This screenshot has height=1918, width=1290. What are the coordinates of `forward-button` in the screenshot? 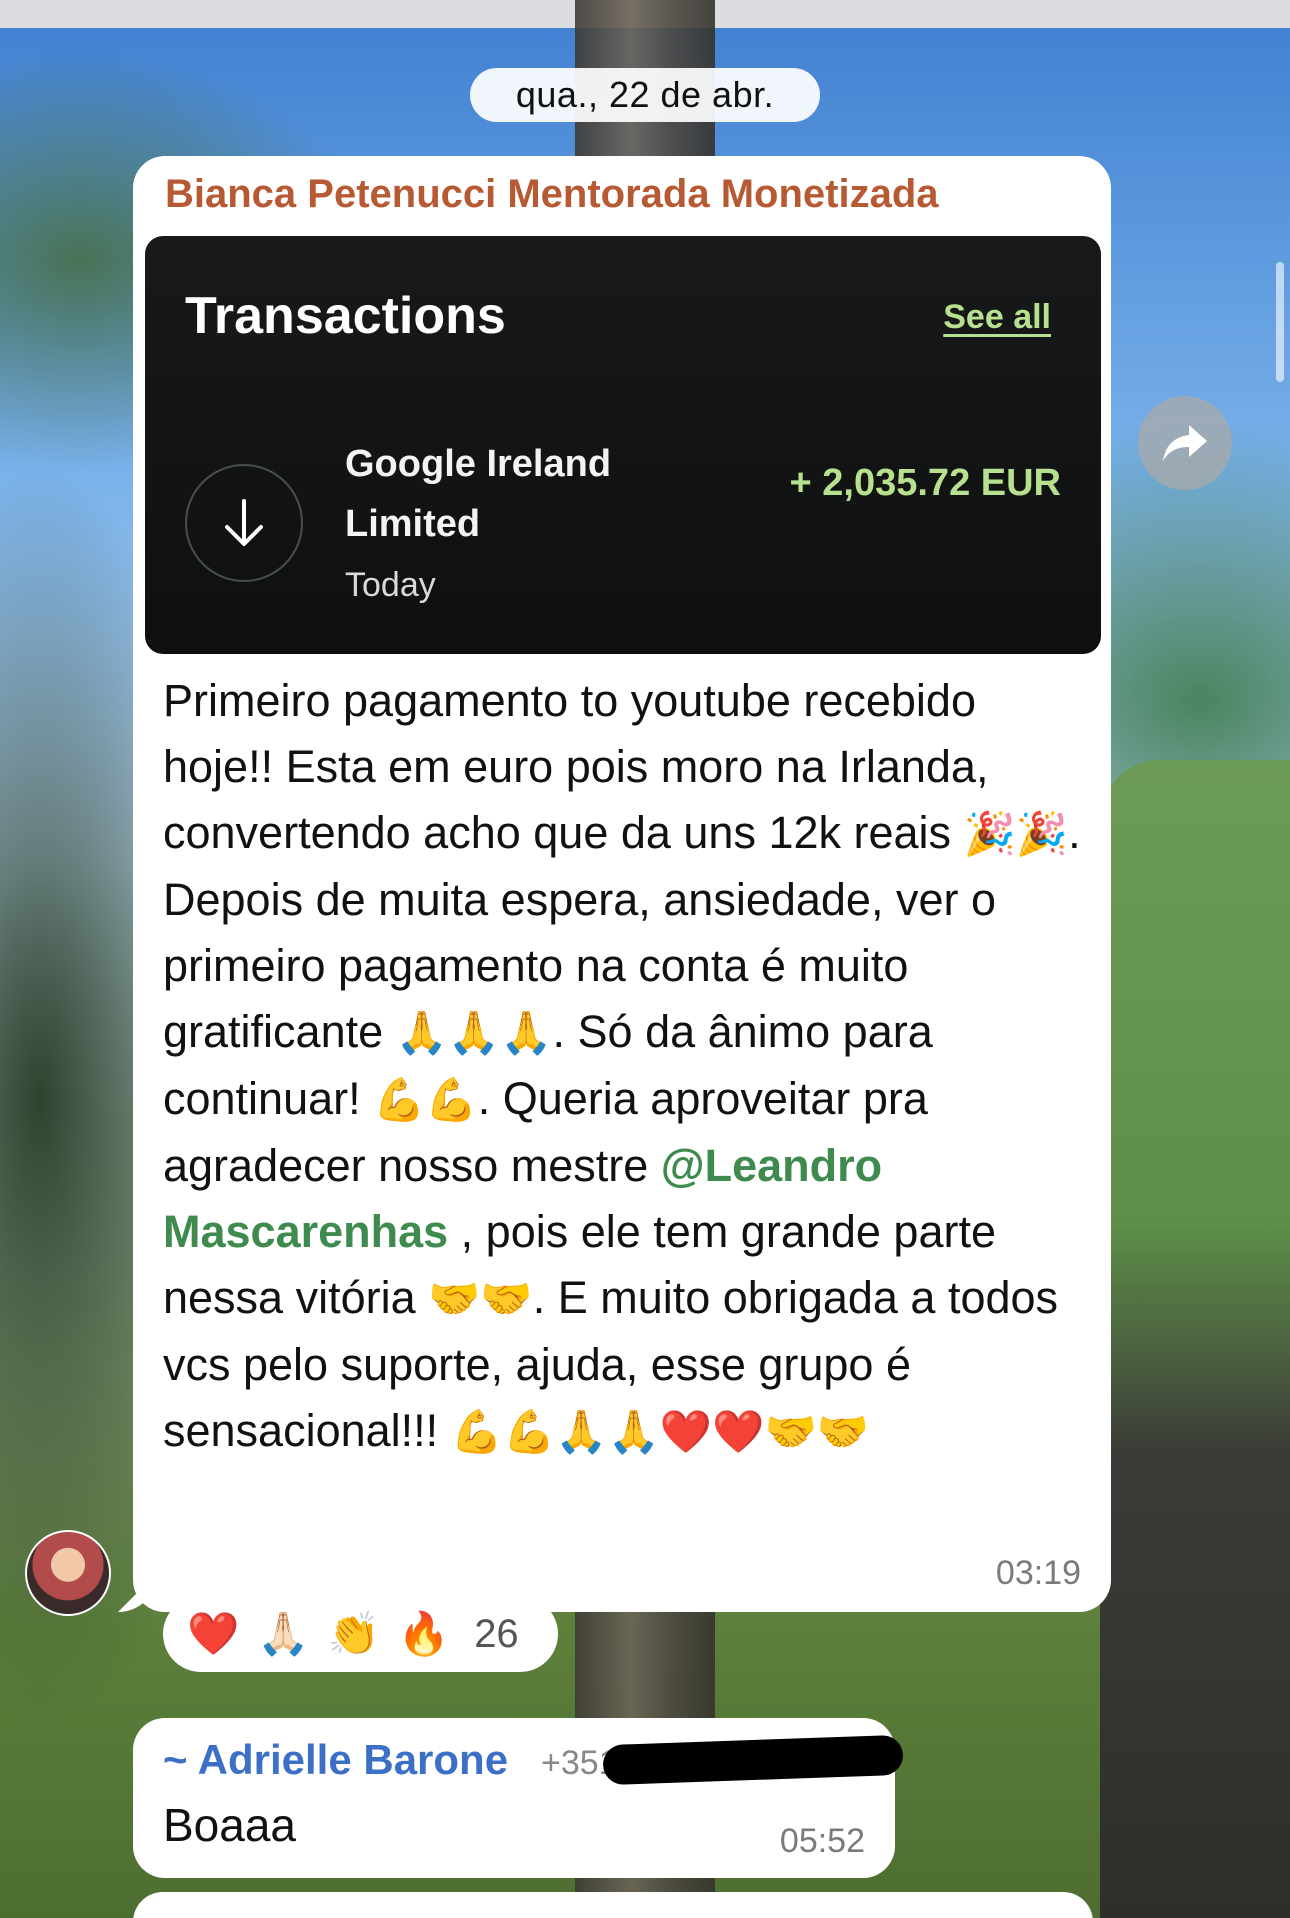 It's located at (1185, 443).